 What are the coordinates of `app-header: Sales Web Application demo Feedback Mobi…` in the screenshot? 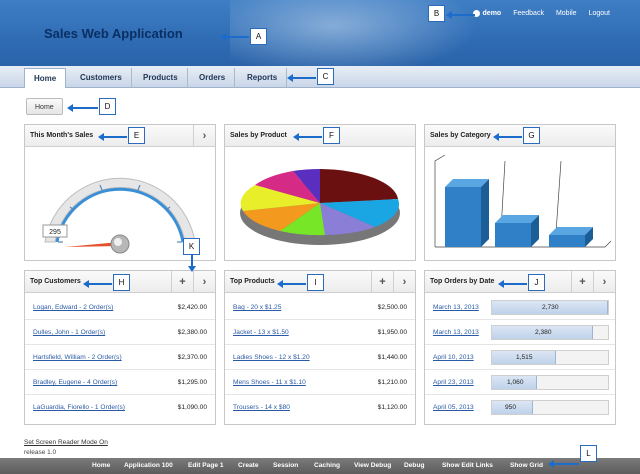 It's located at (320, 33).